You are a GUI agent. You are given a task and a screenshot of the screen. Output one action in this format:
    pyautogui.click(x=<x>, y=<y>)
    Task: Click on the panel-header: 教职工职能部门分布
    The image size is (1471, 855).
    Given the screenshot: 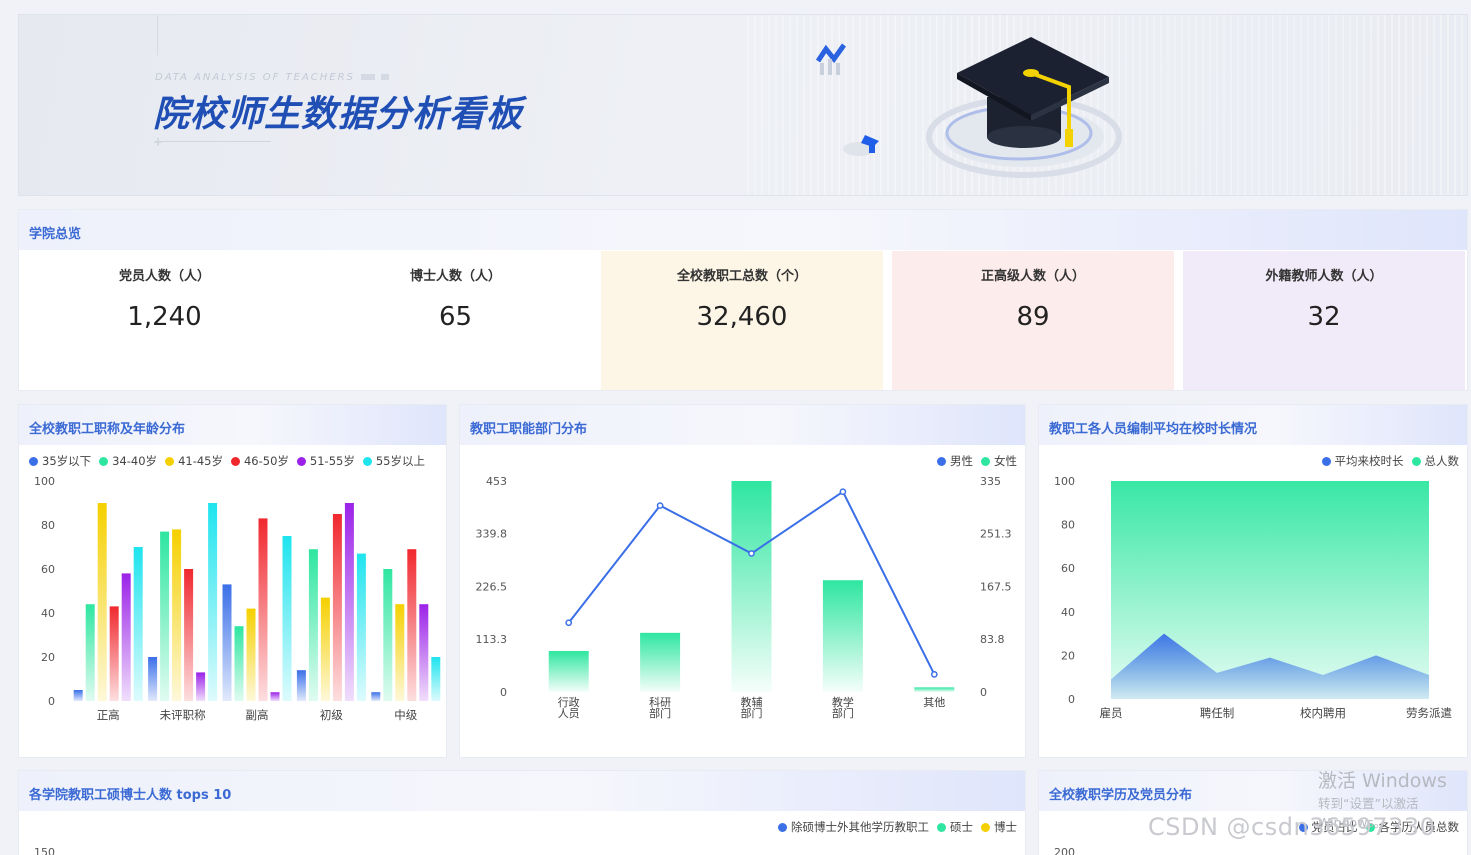 What is the action you would take?
    pyautogui.click(x=742, y=425)
    